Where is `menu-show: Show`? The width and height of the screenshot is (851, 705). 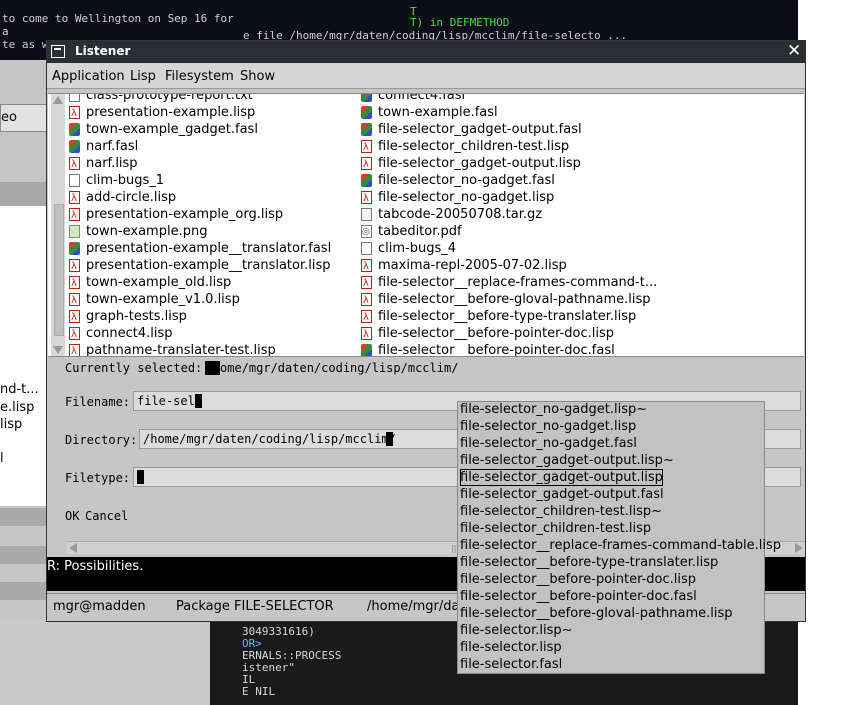 menu-show: Show is located at coordinates (257, 76).